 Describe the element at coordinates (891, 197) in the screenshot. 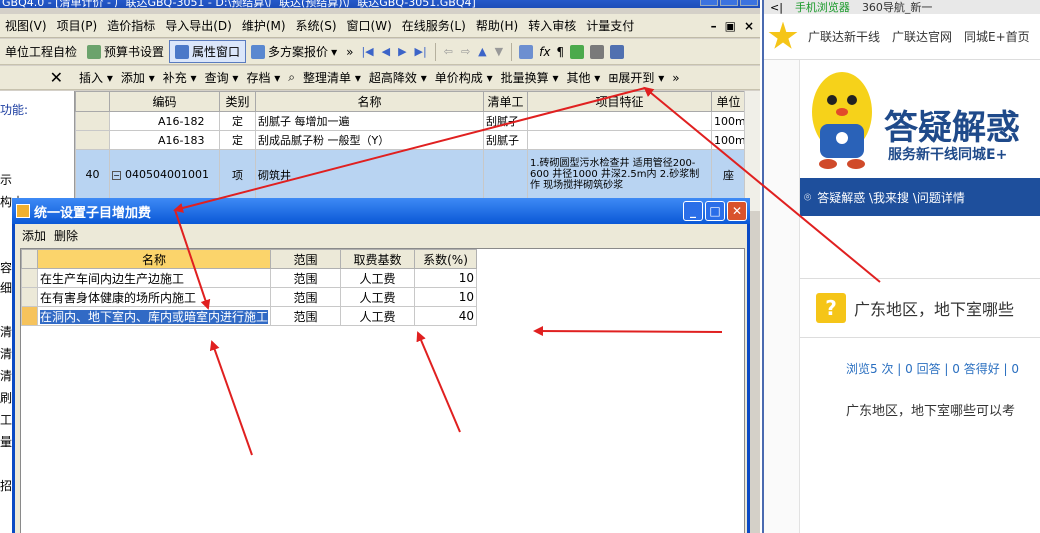

I see `breadcrumb-text: 答疑解惑 \我来搜 \问题详情` at that location.